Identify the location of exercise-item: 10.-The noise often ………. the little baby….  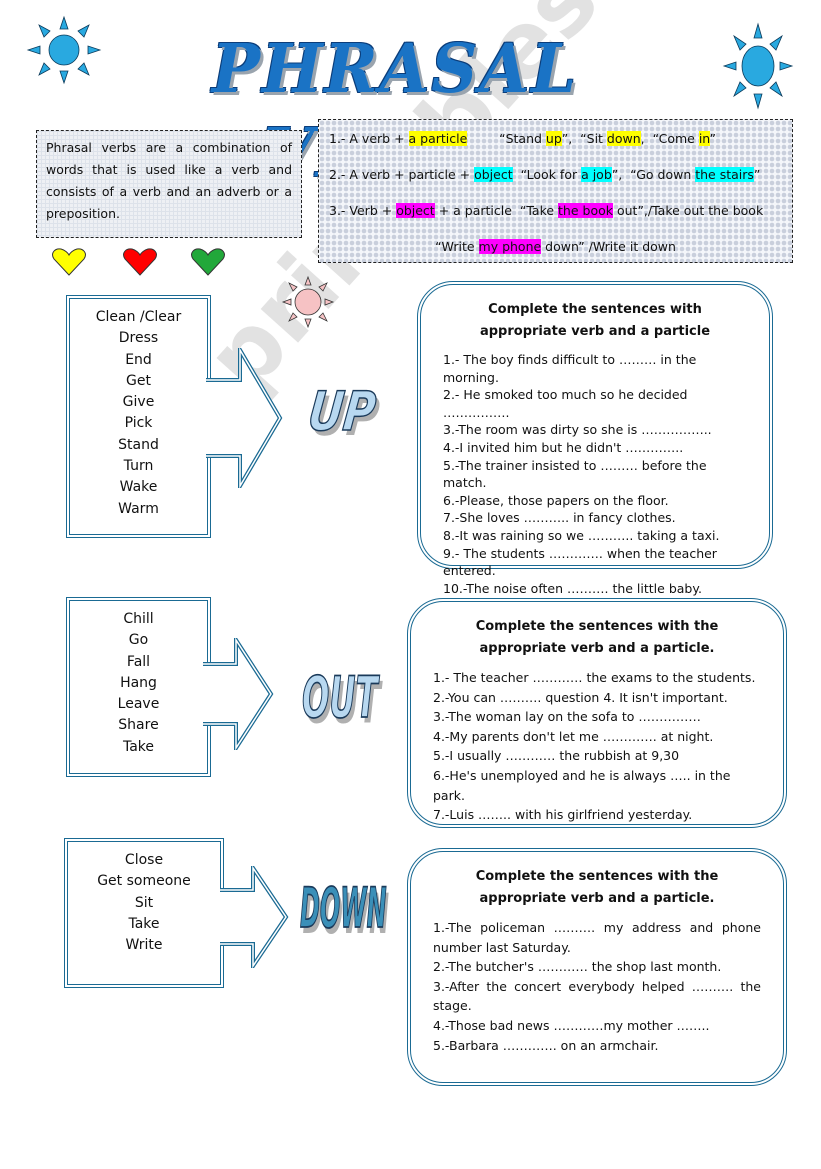
(572, 588).